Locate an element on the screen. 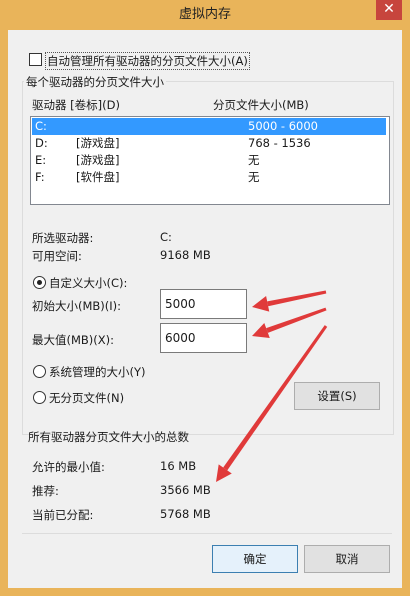  min-label: 允许的最小值: is located at coordinates (68, 467).